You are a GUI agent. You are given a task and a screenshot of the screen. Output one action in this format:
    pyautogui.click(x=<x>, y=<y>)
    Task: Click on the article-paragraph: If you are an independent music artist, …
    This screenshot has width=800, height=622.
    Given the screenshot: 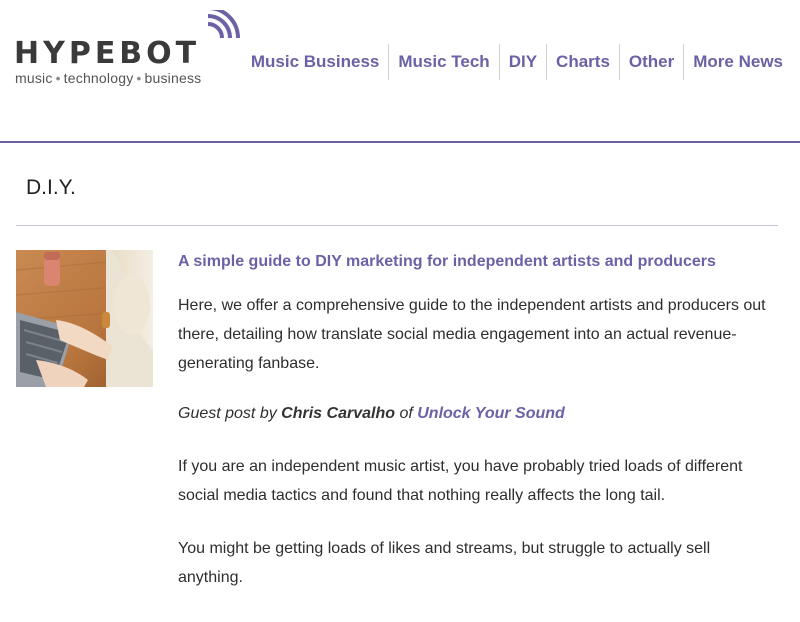 What is the action you would take?
    pyautogui.click(x=460, y=481)
    